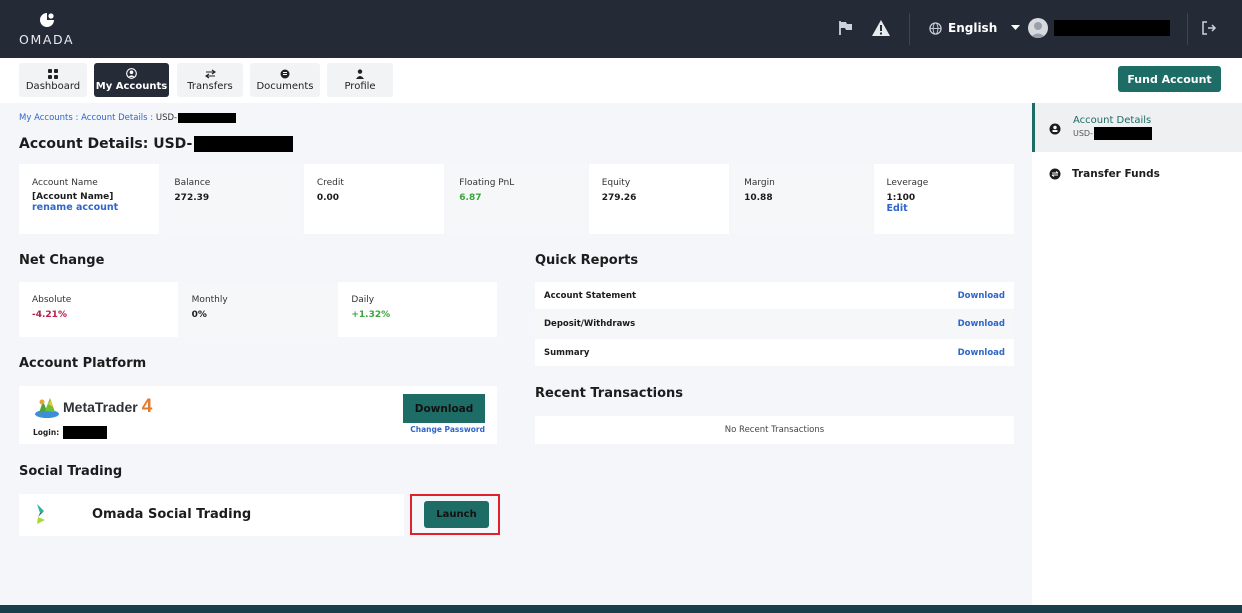  What do you see at coordinates (590, 295) in the screenshot?
I see `report-name: Account Statement` at bounding box center [590, 295].